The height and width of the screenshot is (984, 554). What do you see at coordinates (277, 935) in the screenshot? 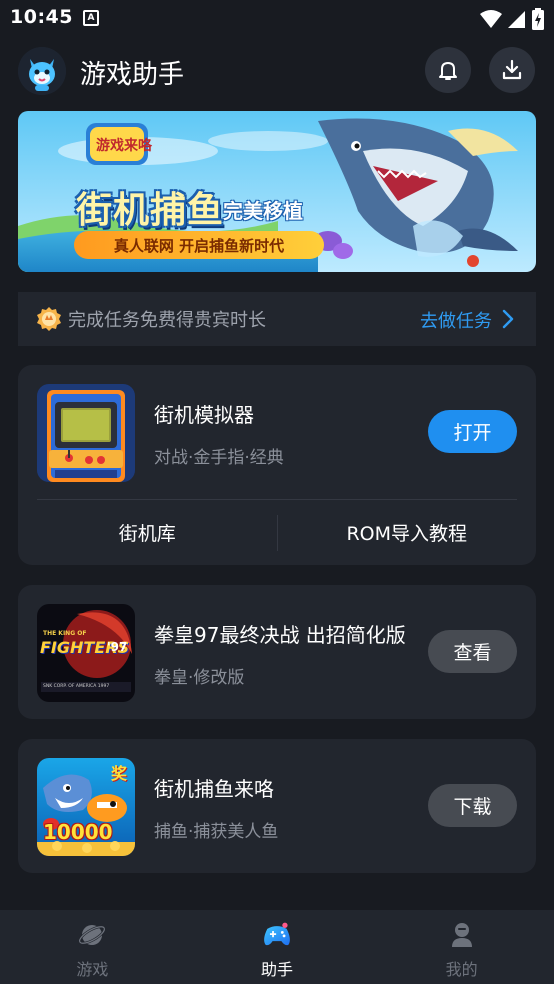
I see `gamepad-icon` at bounding box center [277, 935].